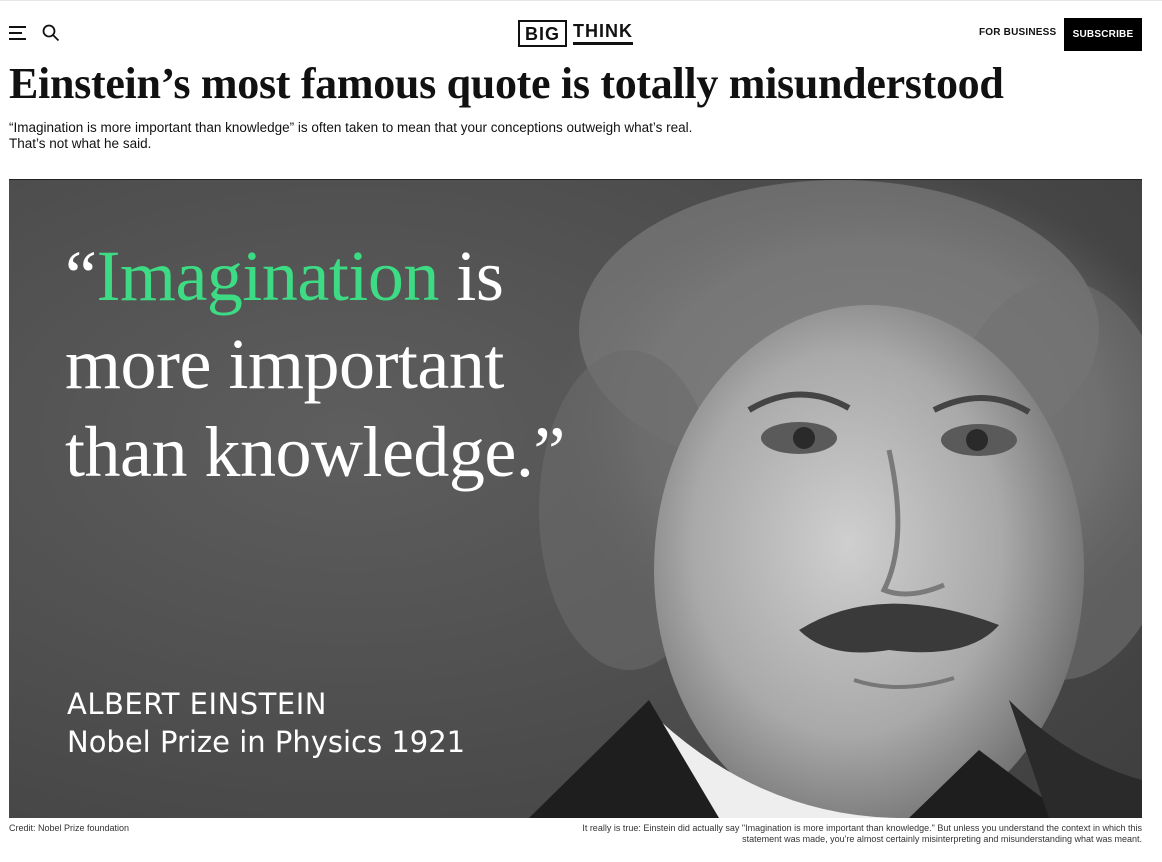  What do you see at coordinates (471, 276) in the screenshot?
I see `quote-line-1-rest: is` at bounding box center [471, 276].